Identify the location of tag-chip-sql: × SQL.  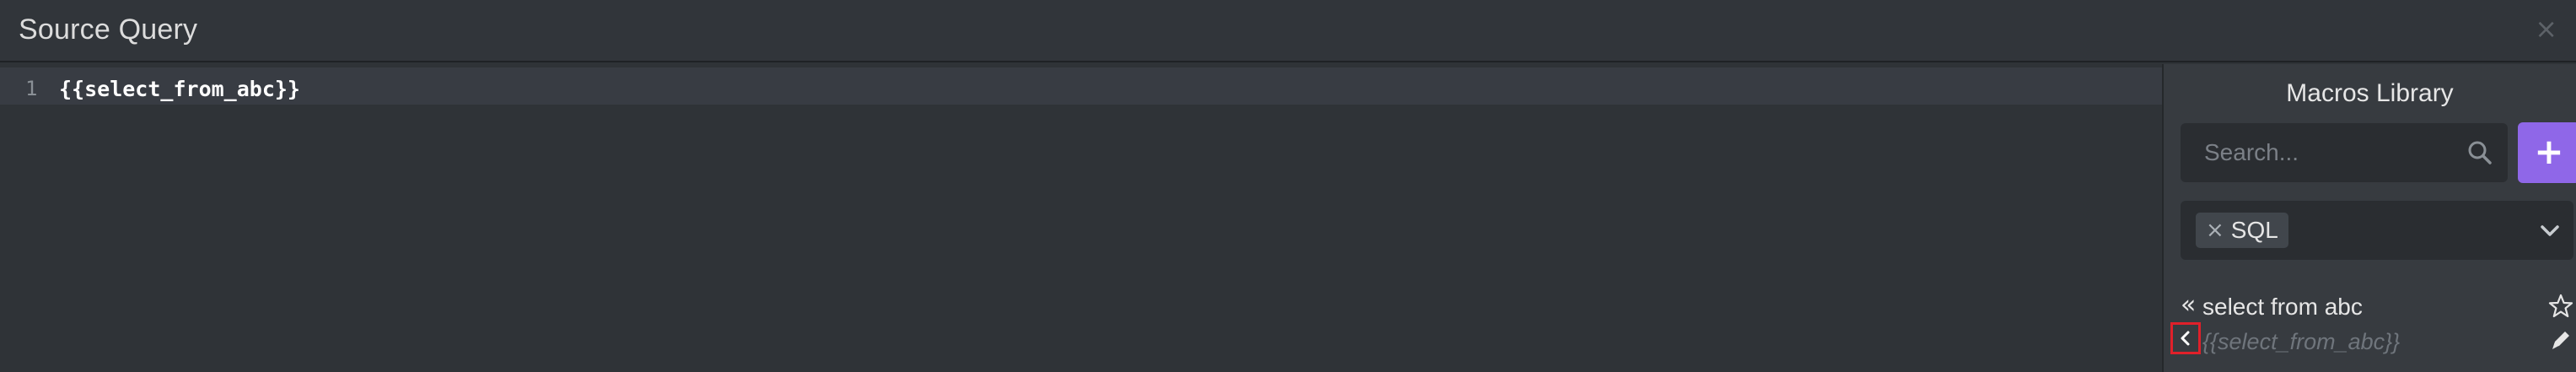
(2242, 230).